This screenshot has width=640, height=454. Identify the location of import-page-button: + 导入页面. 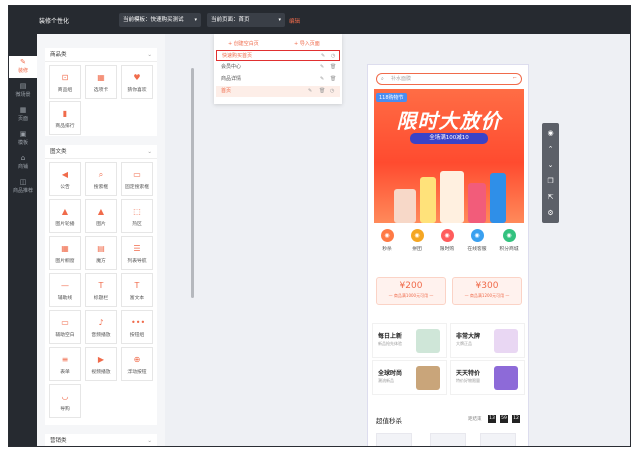
(307, 43).